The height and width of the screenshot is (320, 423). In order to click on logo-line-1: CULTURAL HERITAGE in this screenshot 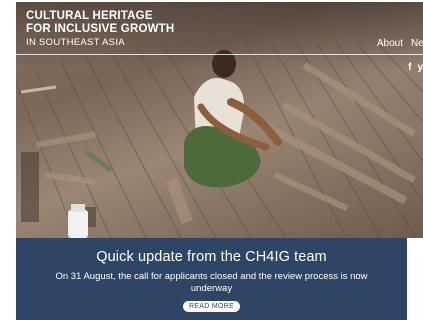, I will do `click(89, 16)`.